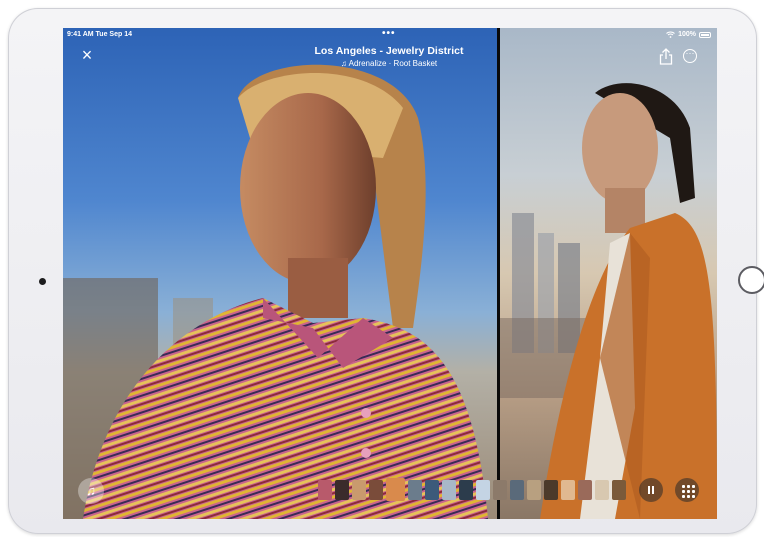  I want to click on wifi-icon, so click(670, 34).